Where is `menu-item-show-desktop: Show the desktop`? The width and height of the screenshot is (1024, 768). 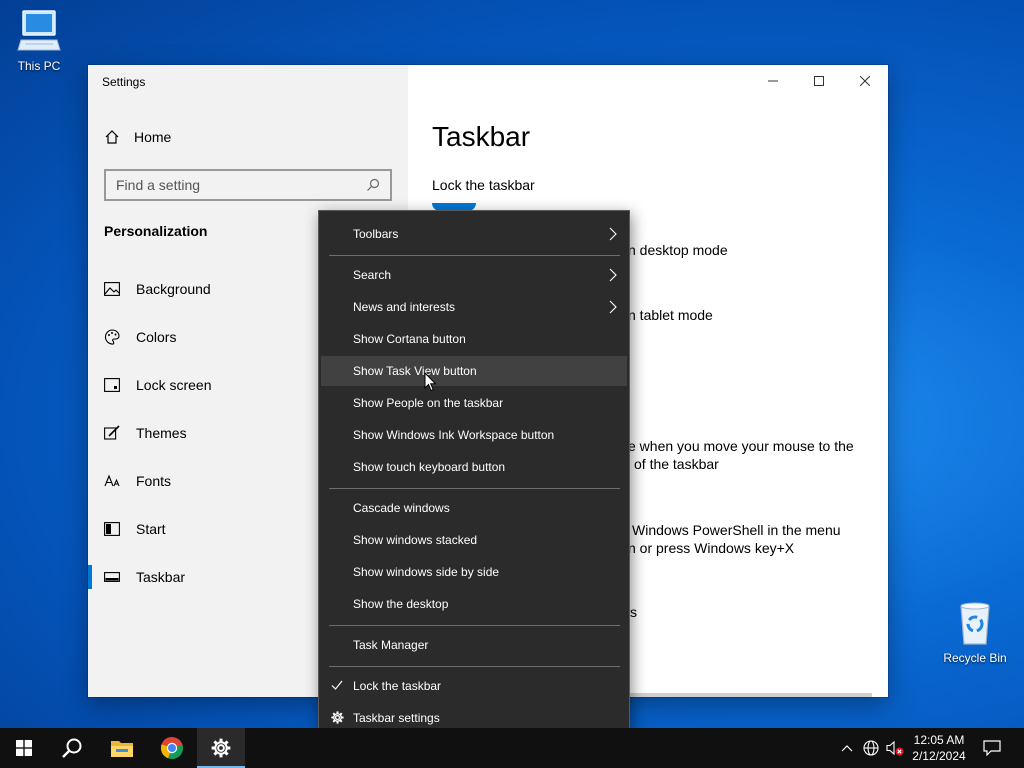 menu-item-show-desktop: Show the desktop is located at coordinates (474, 604).